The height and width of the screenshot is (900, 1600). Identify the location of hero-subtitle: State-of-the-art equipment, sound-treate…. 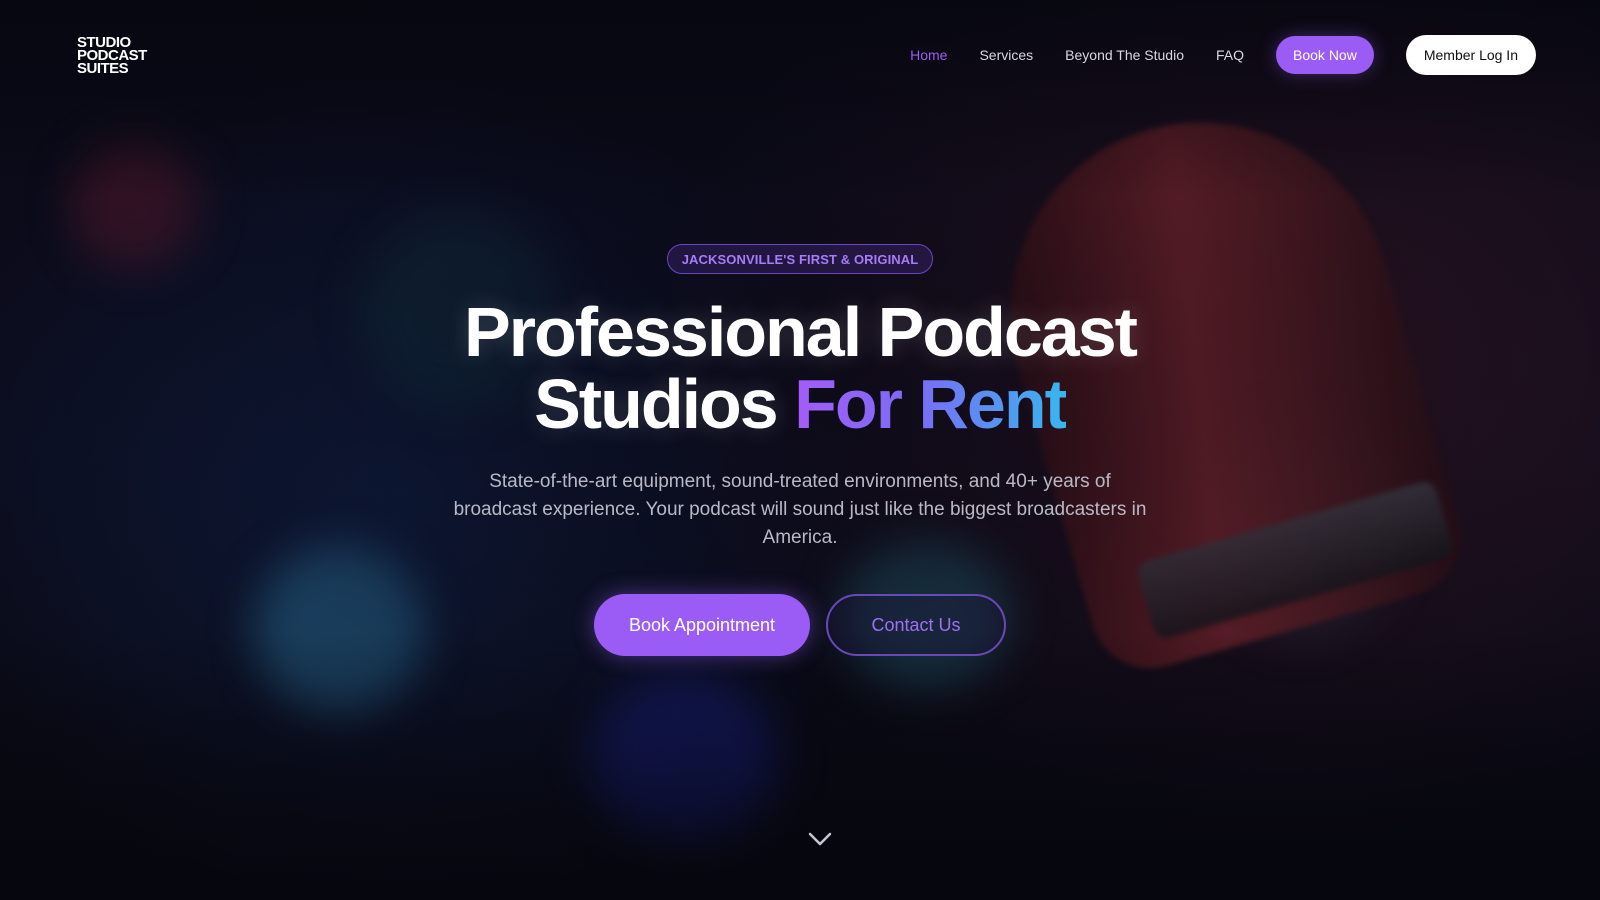
(800, 509).